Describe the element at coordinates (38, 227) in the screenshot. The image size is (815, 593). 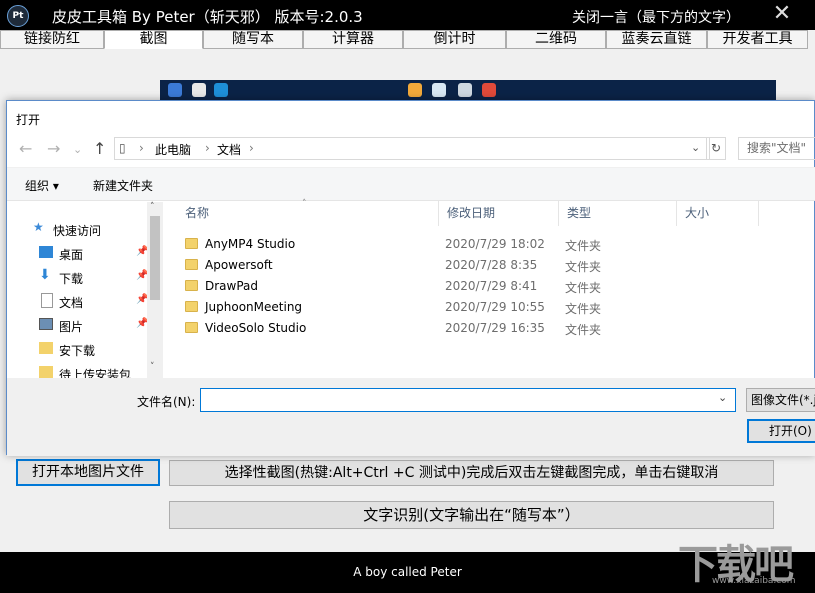
I see `star-icon: ★` at that location.